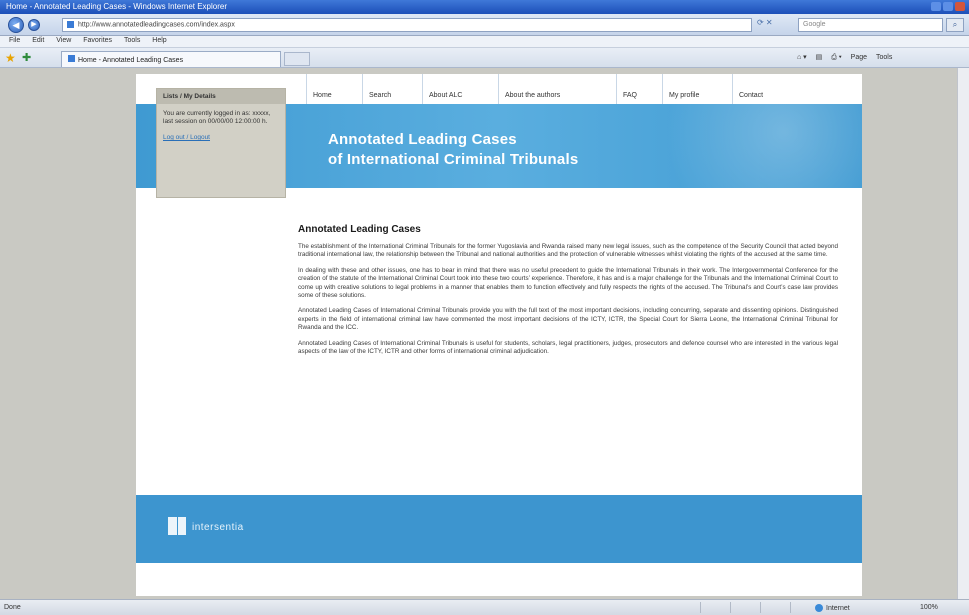 This screenshot has height=615, width=969. I want to click on window-controls, so click(947, 7).